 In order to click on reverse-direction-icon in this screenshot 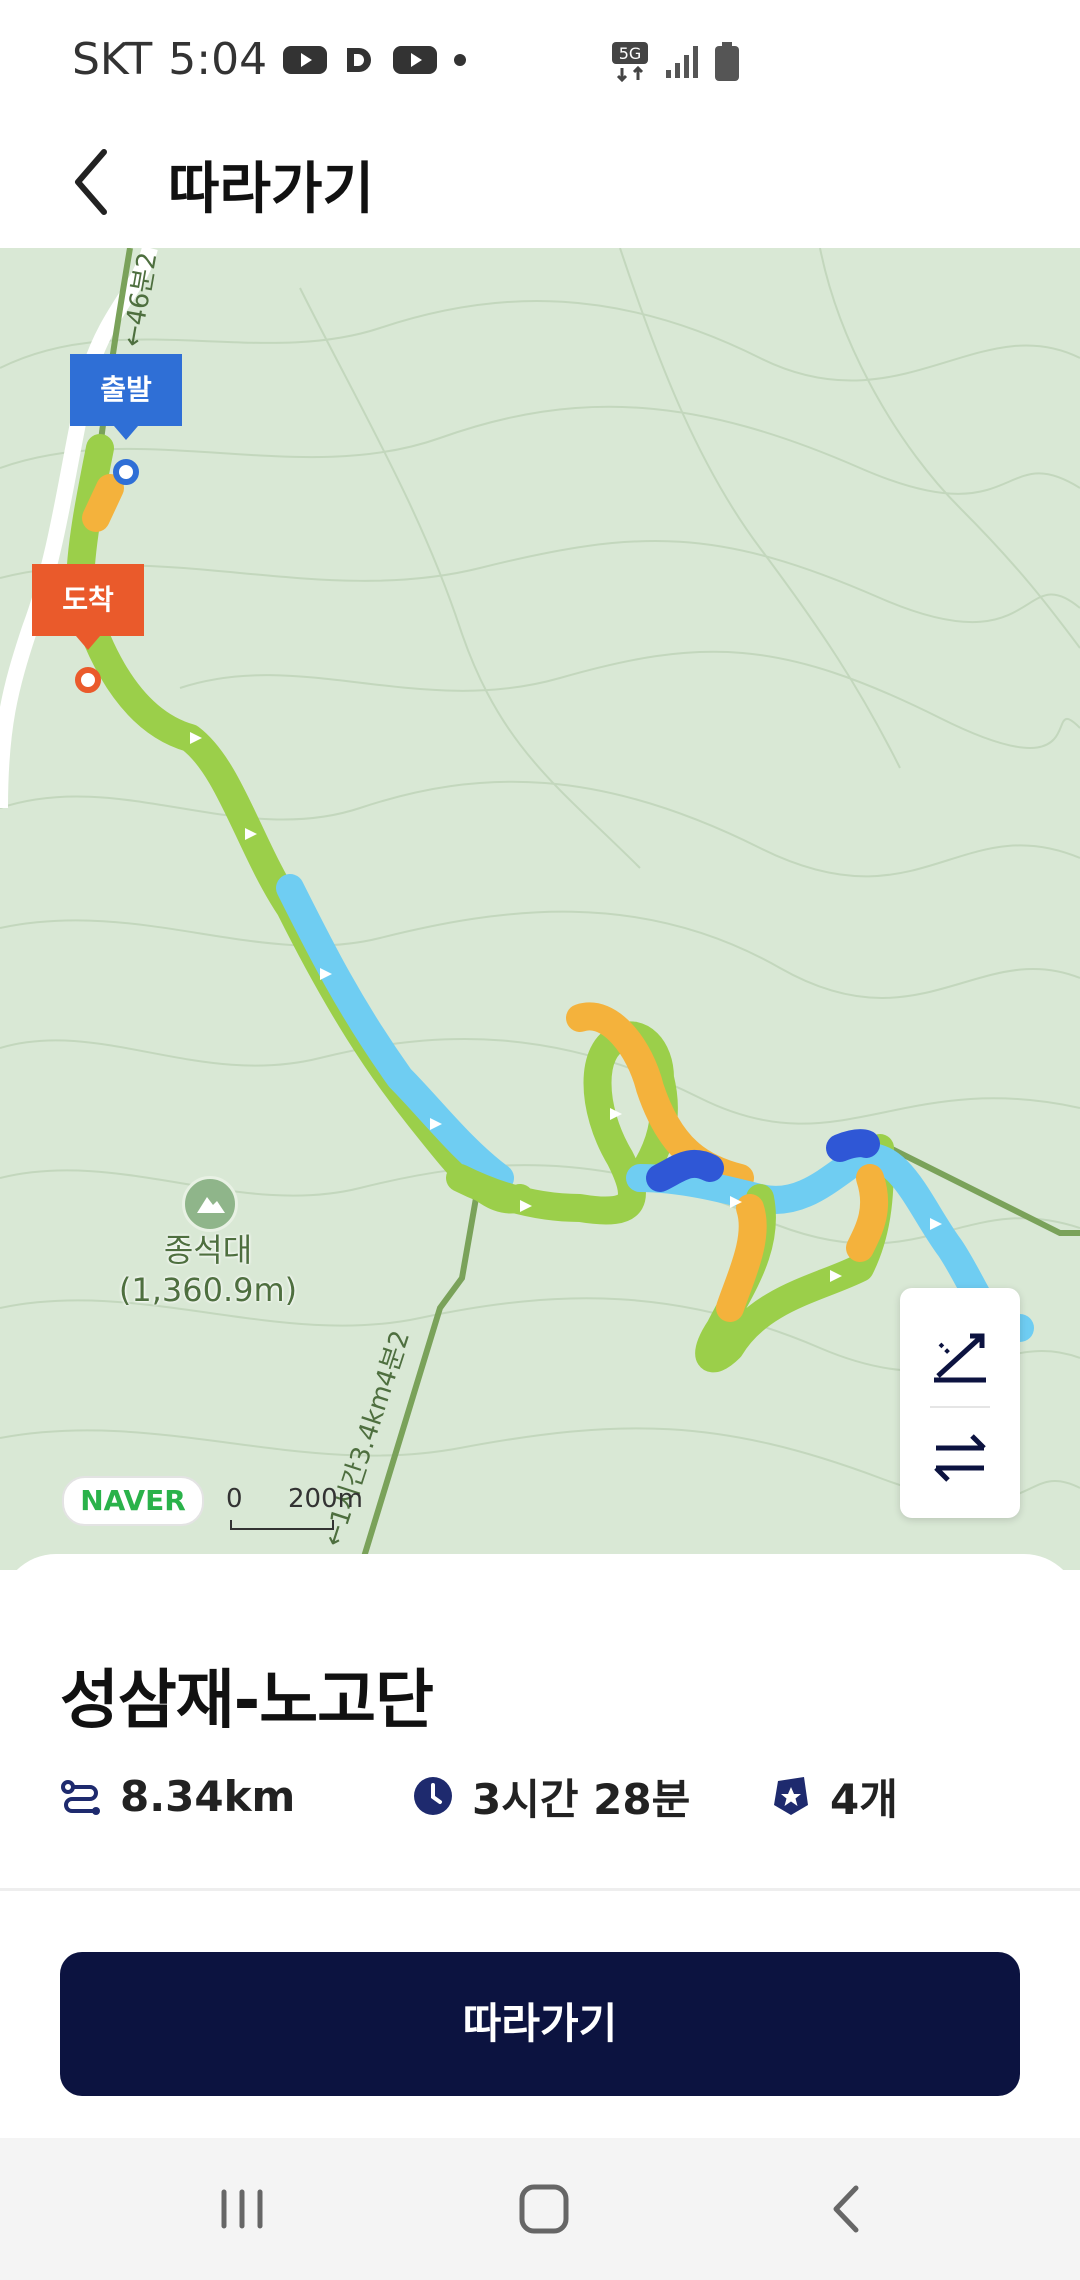, I will do `click(960, 1458)`.